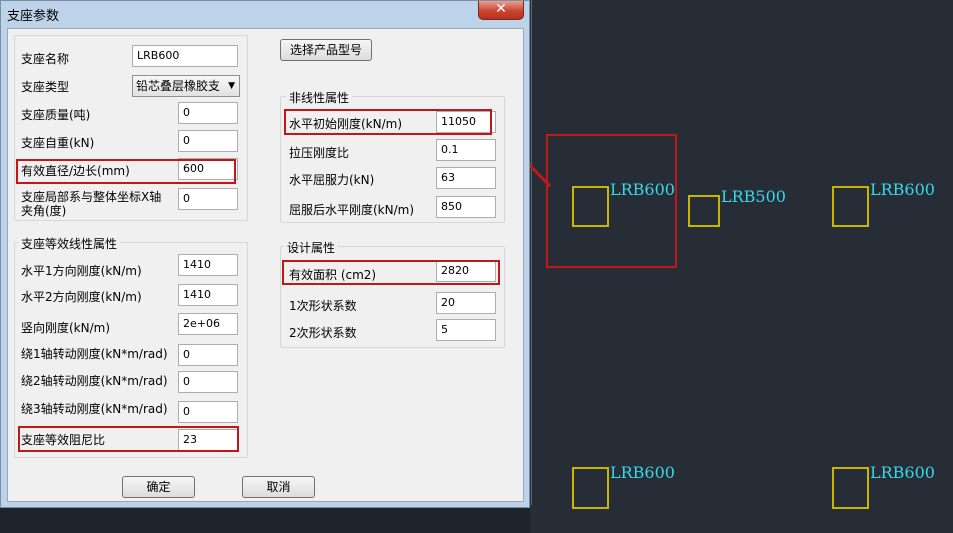 The width and height of the screenshot is (953, 533). What do you see at coordinates (466, 330) in the screenshot?
I see `shape-factor-2-input: 5` at bounding box center [466, 330].